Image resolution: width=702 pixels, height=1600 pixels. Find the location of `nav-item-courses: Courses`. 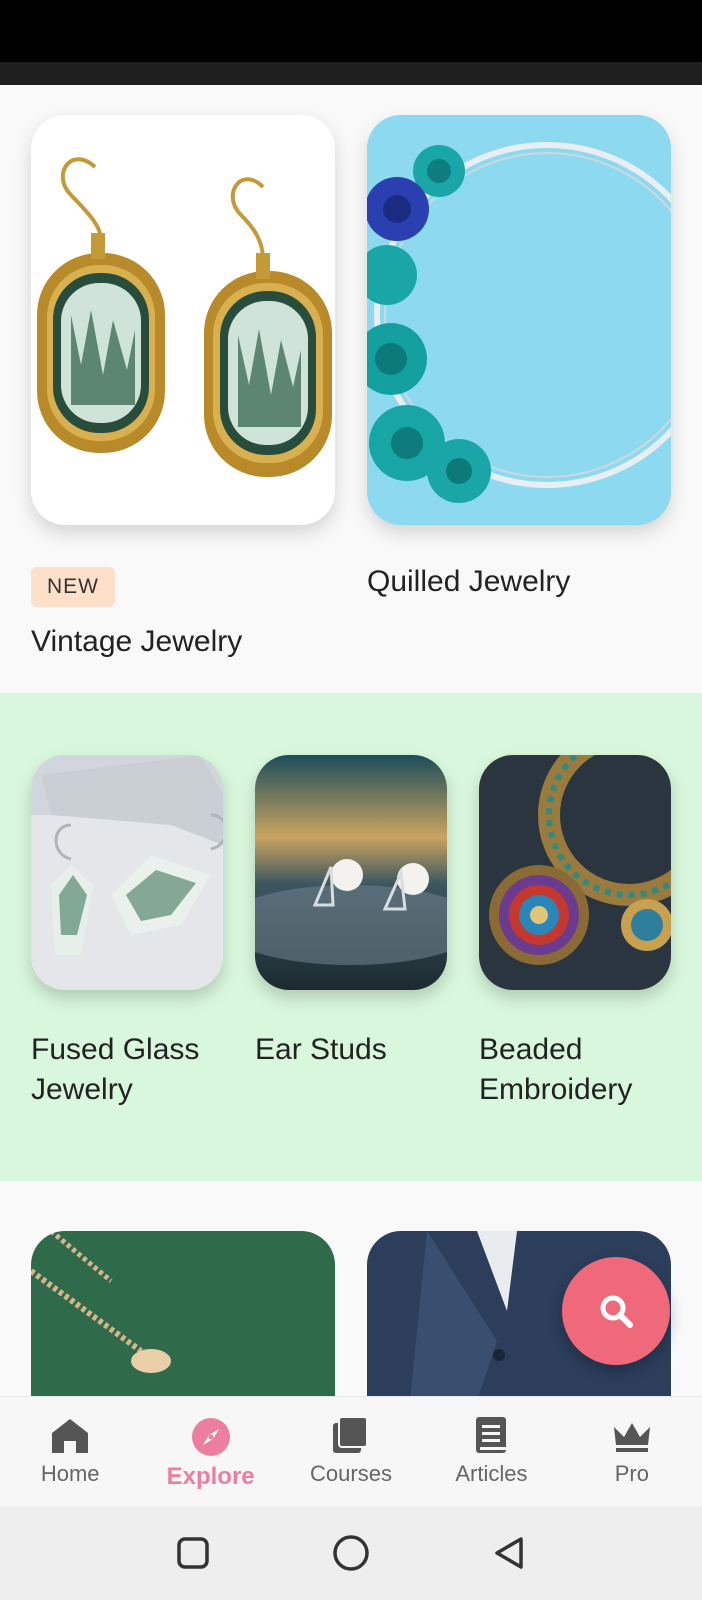

nav-item-courses: Courses is located at coordinates (351, 1451).